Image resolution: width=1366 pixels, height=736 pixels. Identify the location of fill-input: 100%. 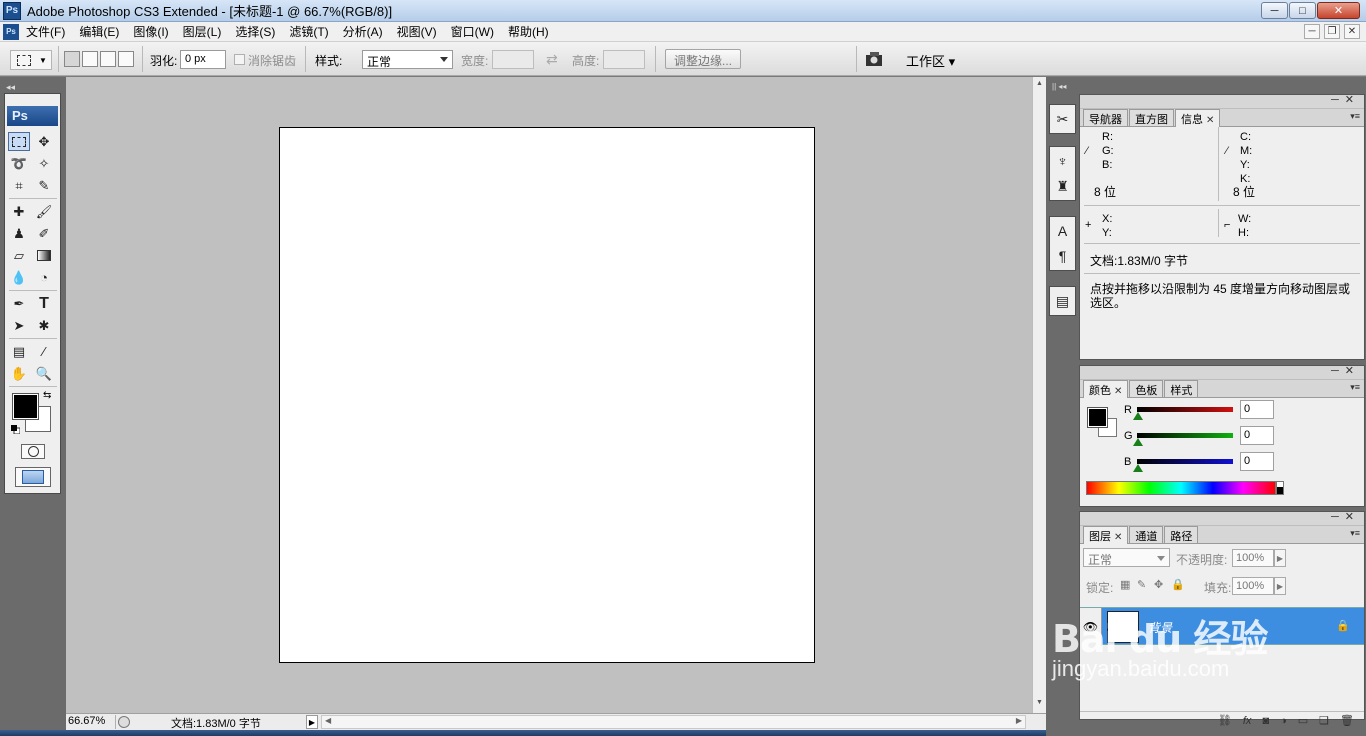
(1253, 586).